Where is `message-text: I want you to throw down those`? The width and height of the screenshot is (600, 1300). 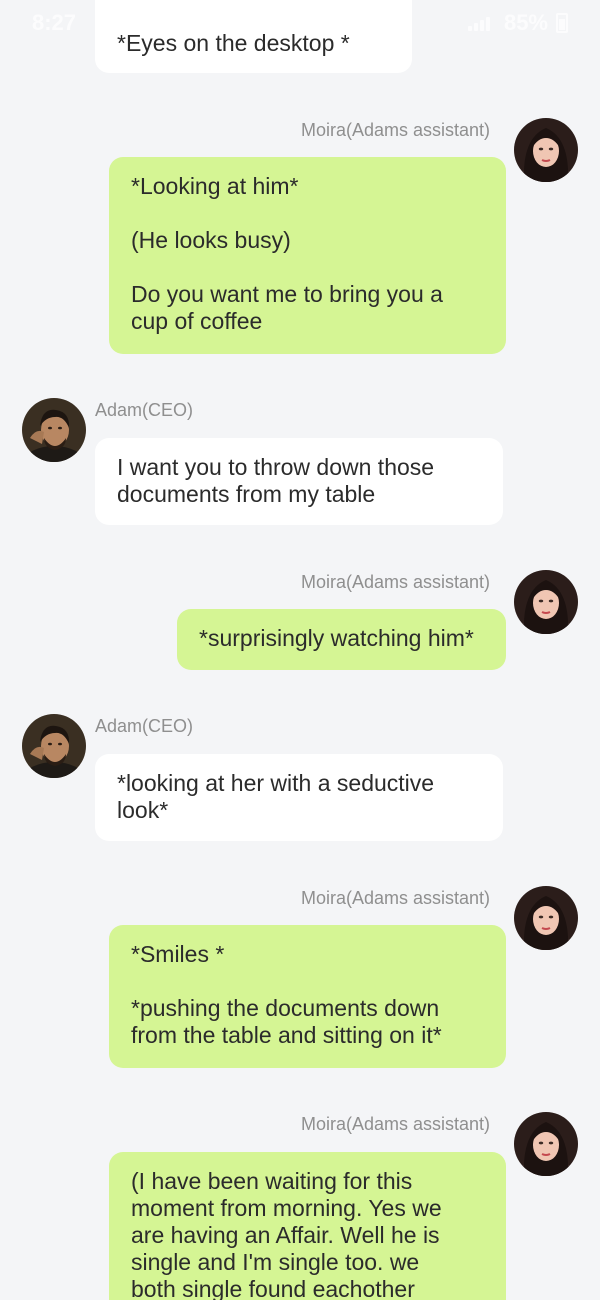
message-text: I want you to throw down those is located at coordinates (276, 467).